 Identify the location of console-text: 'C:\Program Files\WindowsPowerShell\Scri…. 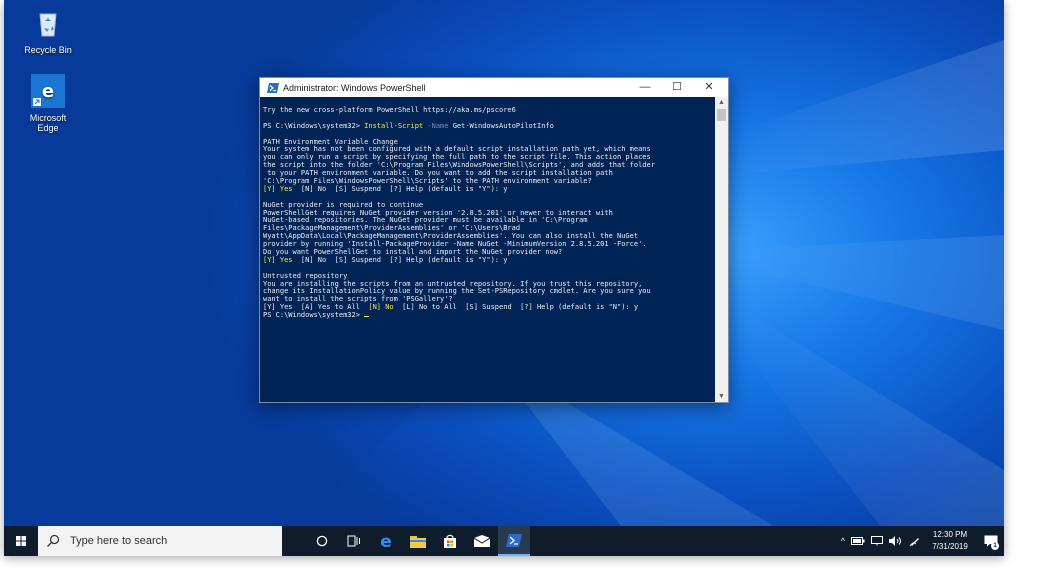
(427, 181).